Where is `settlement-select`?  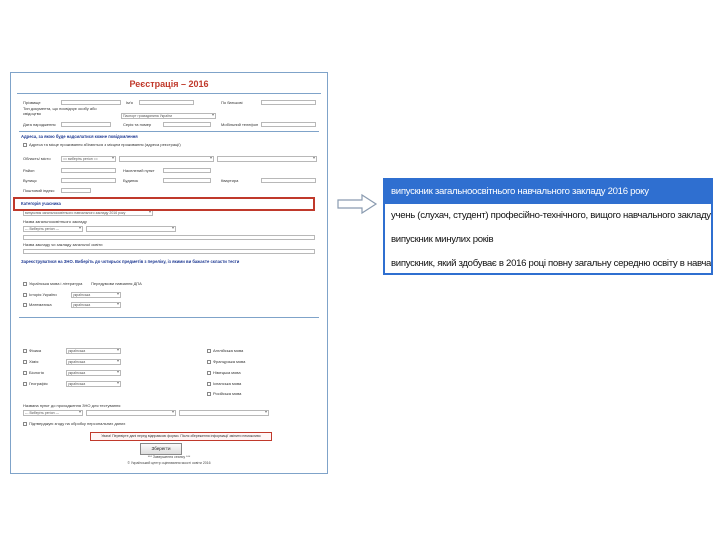 settlement-select is located at coordinates (267, 159).